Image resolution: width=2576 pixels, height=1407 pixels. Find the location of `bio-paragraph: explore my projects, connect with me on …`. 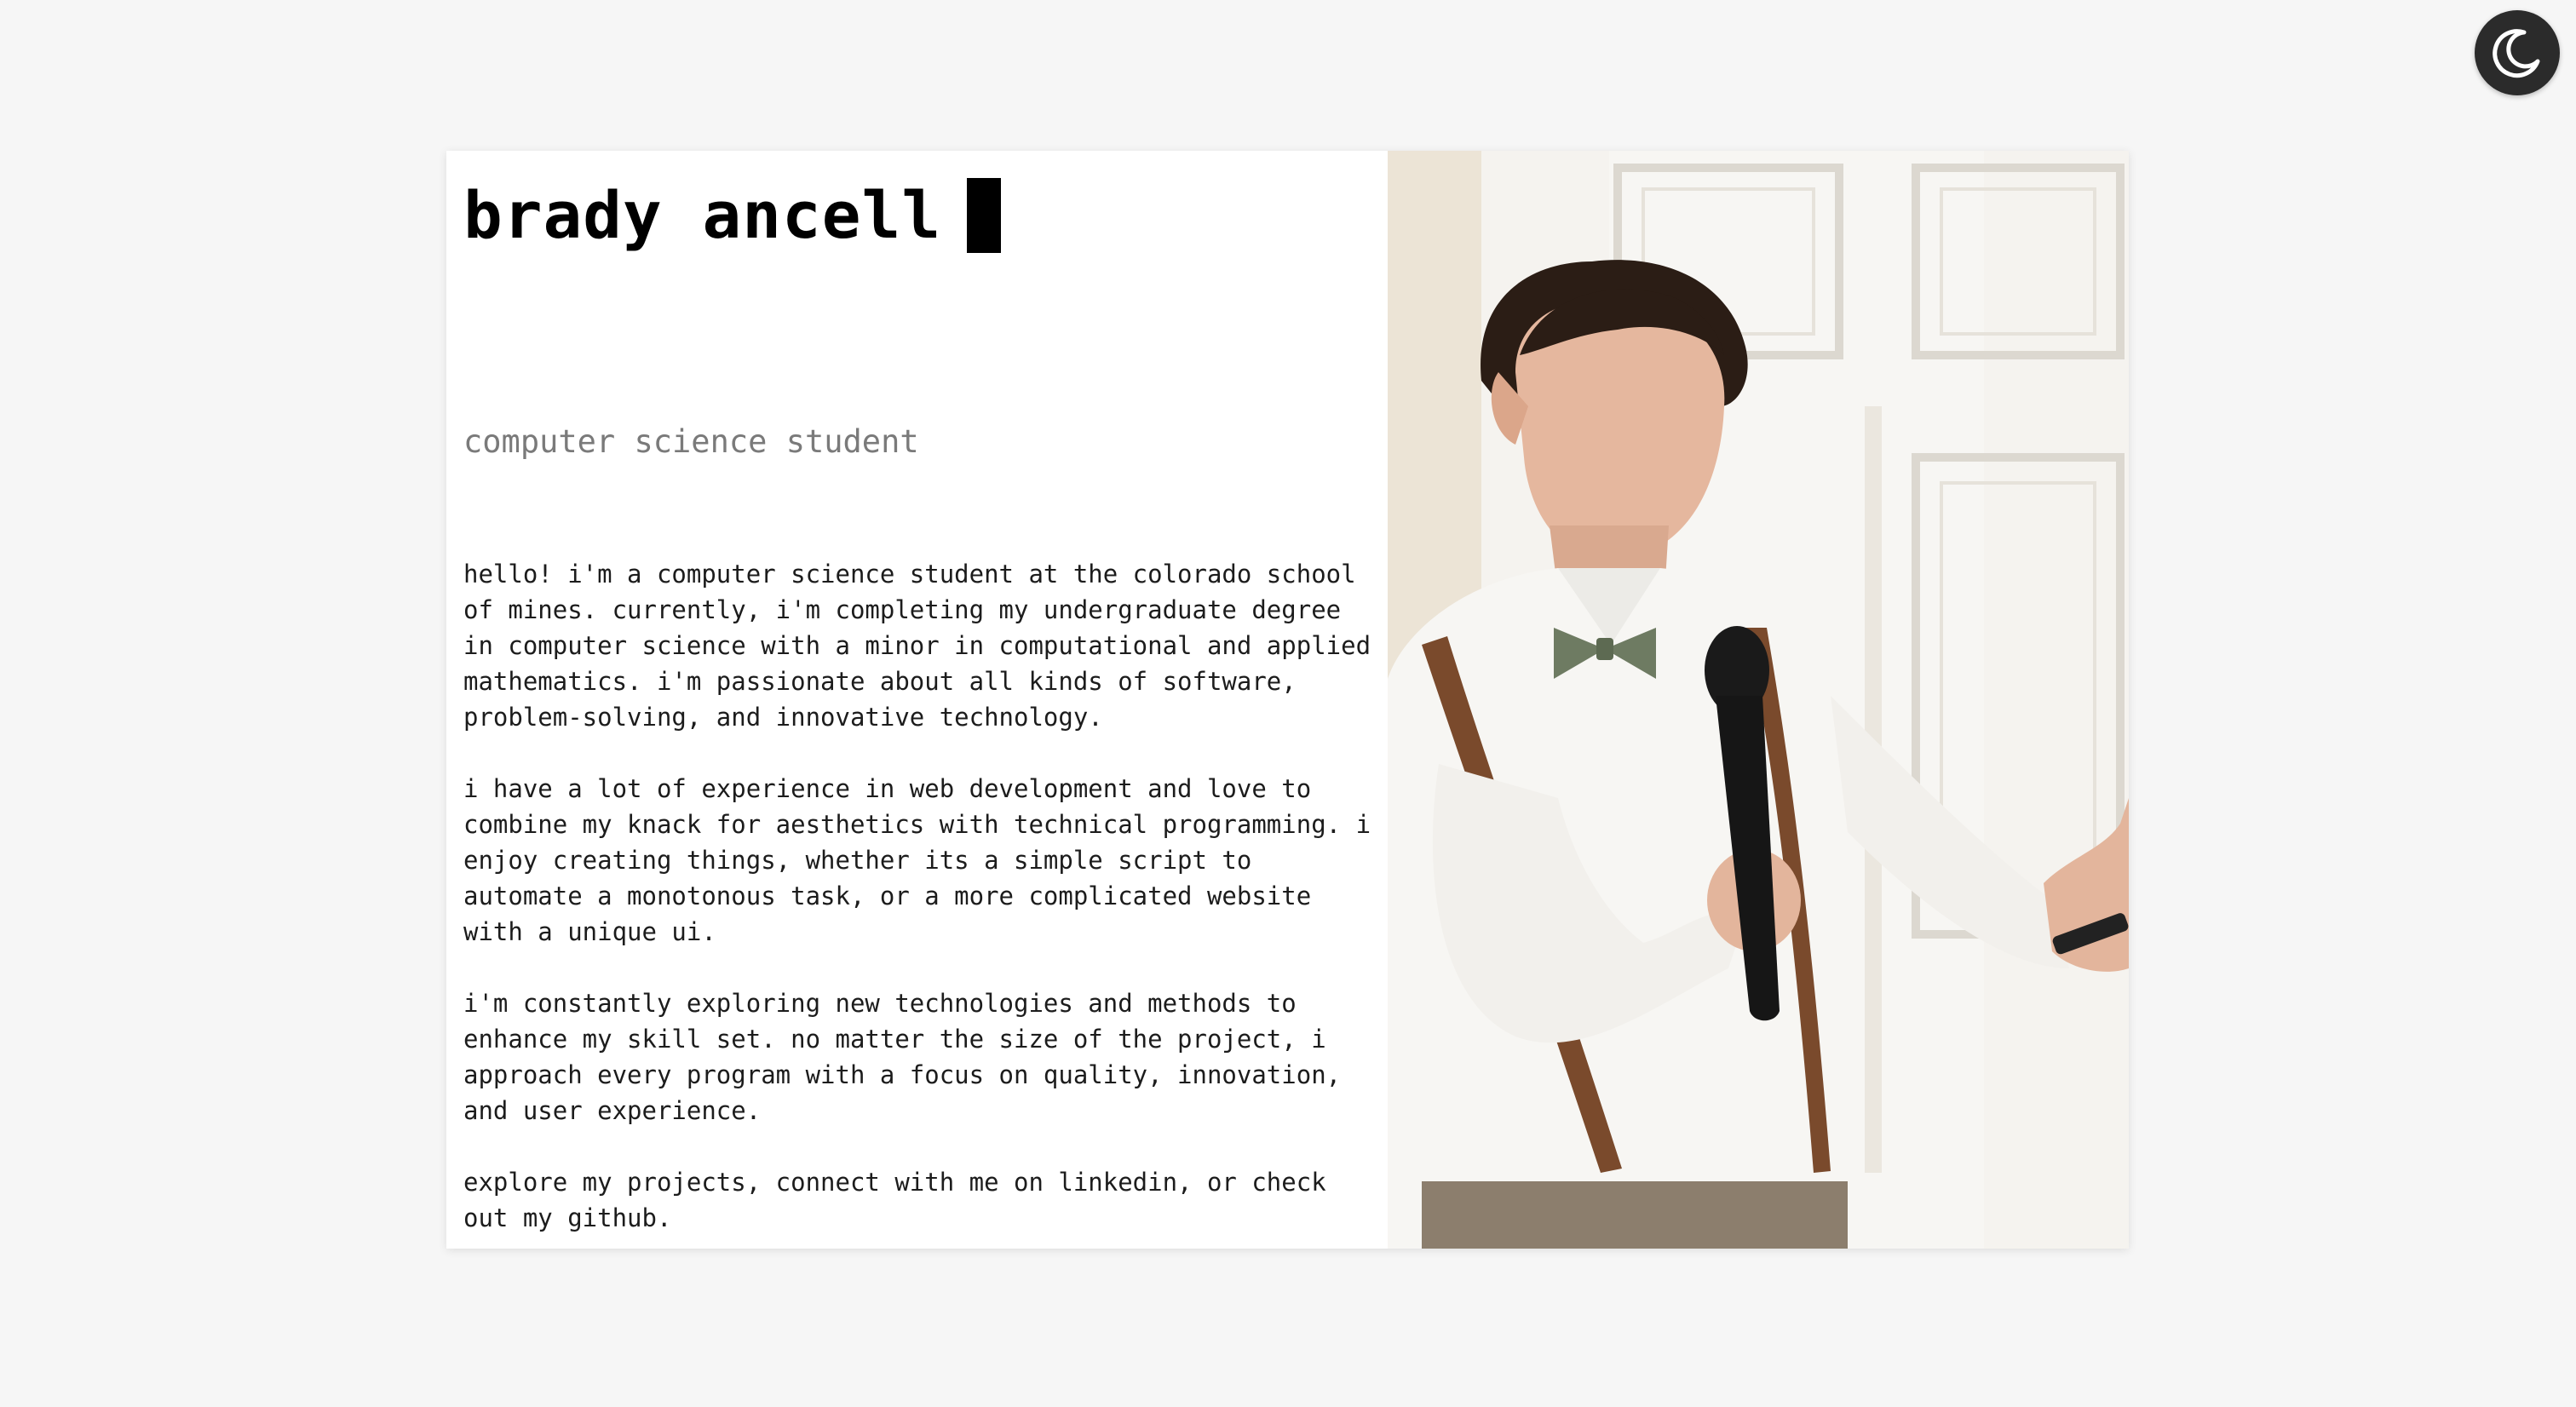

bio-paragraph: explore my projects, connect with me on … is located at coordinates (895, 1200).